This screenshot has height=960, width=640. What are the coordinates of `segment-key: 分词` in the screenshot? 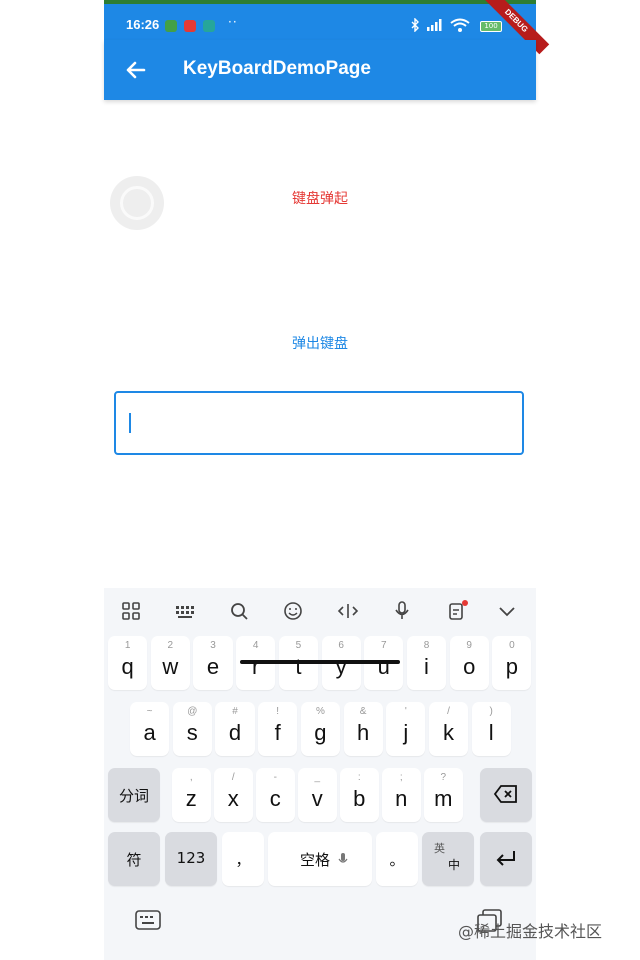 It's located at (134, 795).